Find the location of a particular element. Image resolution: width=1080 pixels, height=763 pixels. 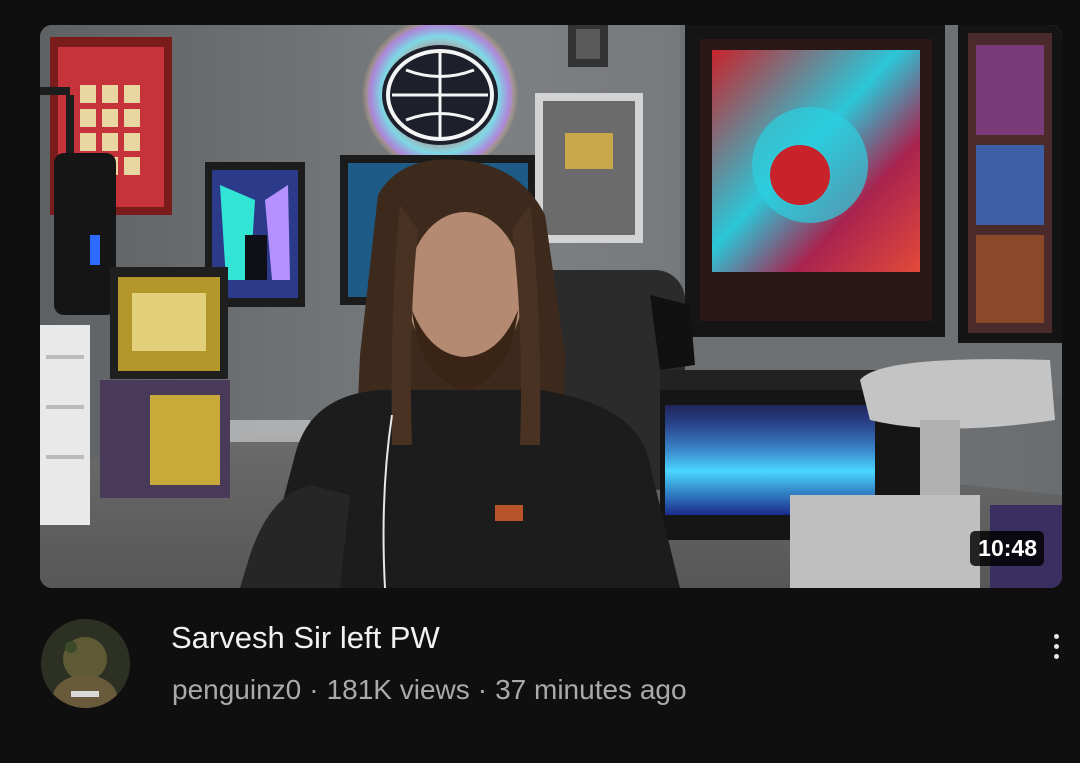

view-count: 181K views is located at coordinates (398, 689).